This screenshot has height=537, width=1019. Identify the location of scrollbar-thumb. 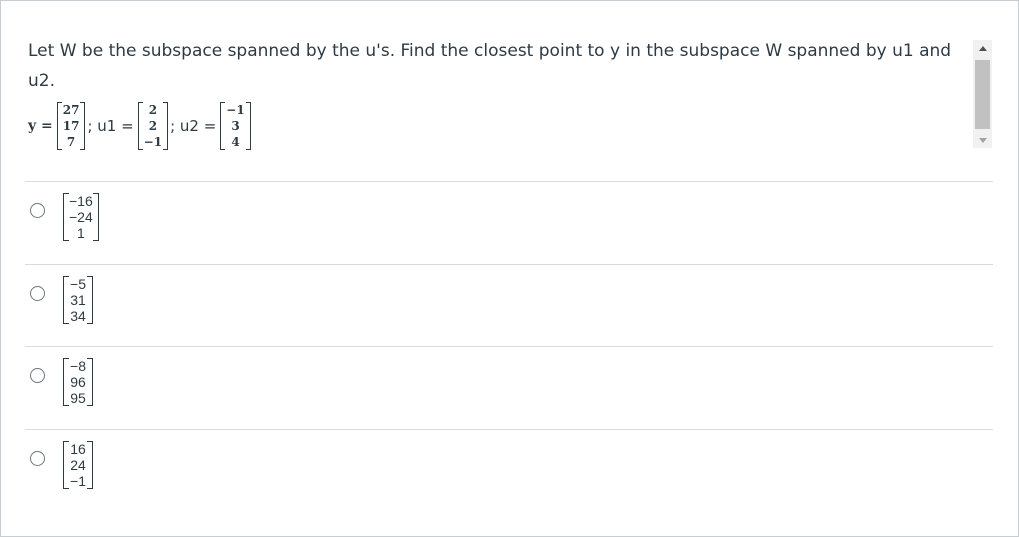
(982, 94).